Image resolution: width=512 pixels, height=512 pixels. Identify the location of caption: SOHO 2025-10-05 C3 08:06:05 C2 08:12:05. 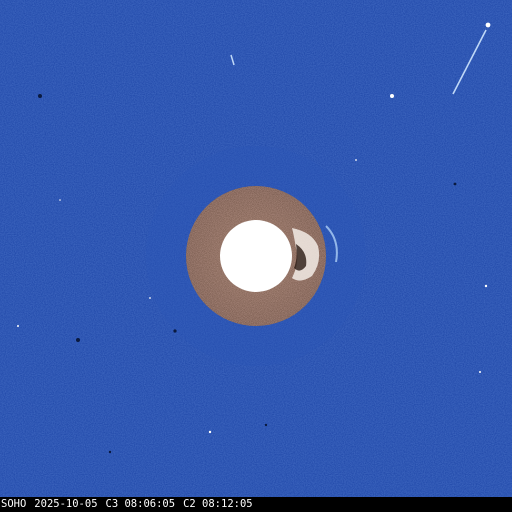
(131, 504).